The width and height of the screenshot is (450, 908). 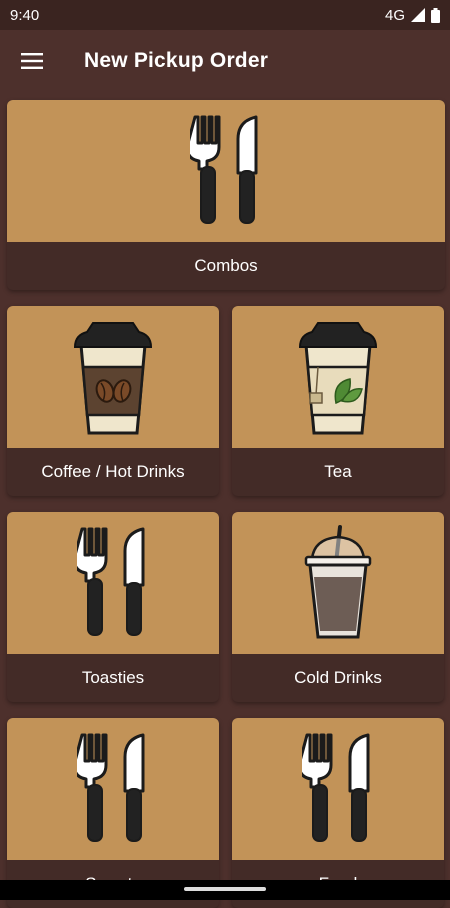 What do you see at coordinates (113, 677) in the screenshot?
I see `category-label: Toasties` at bounding box center [113, 677].